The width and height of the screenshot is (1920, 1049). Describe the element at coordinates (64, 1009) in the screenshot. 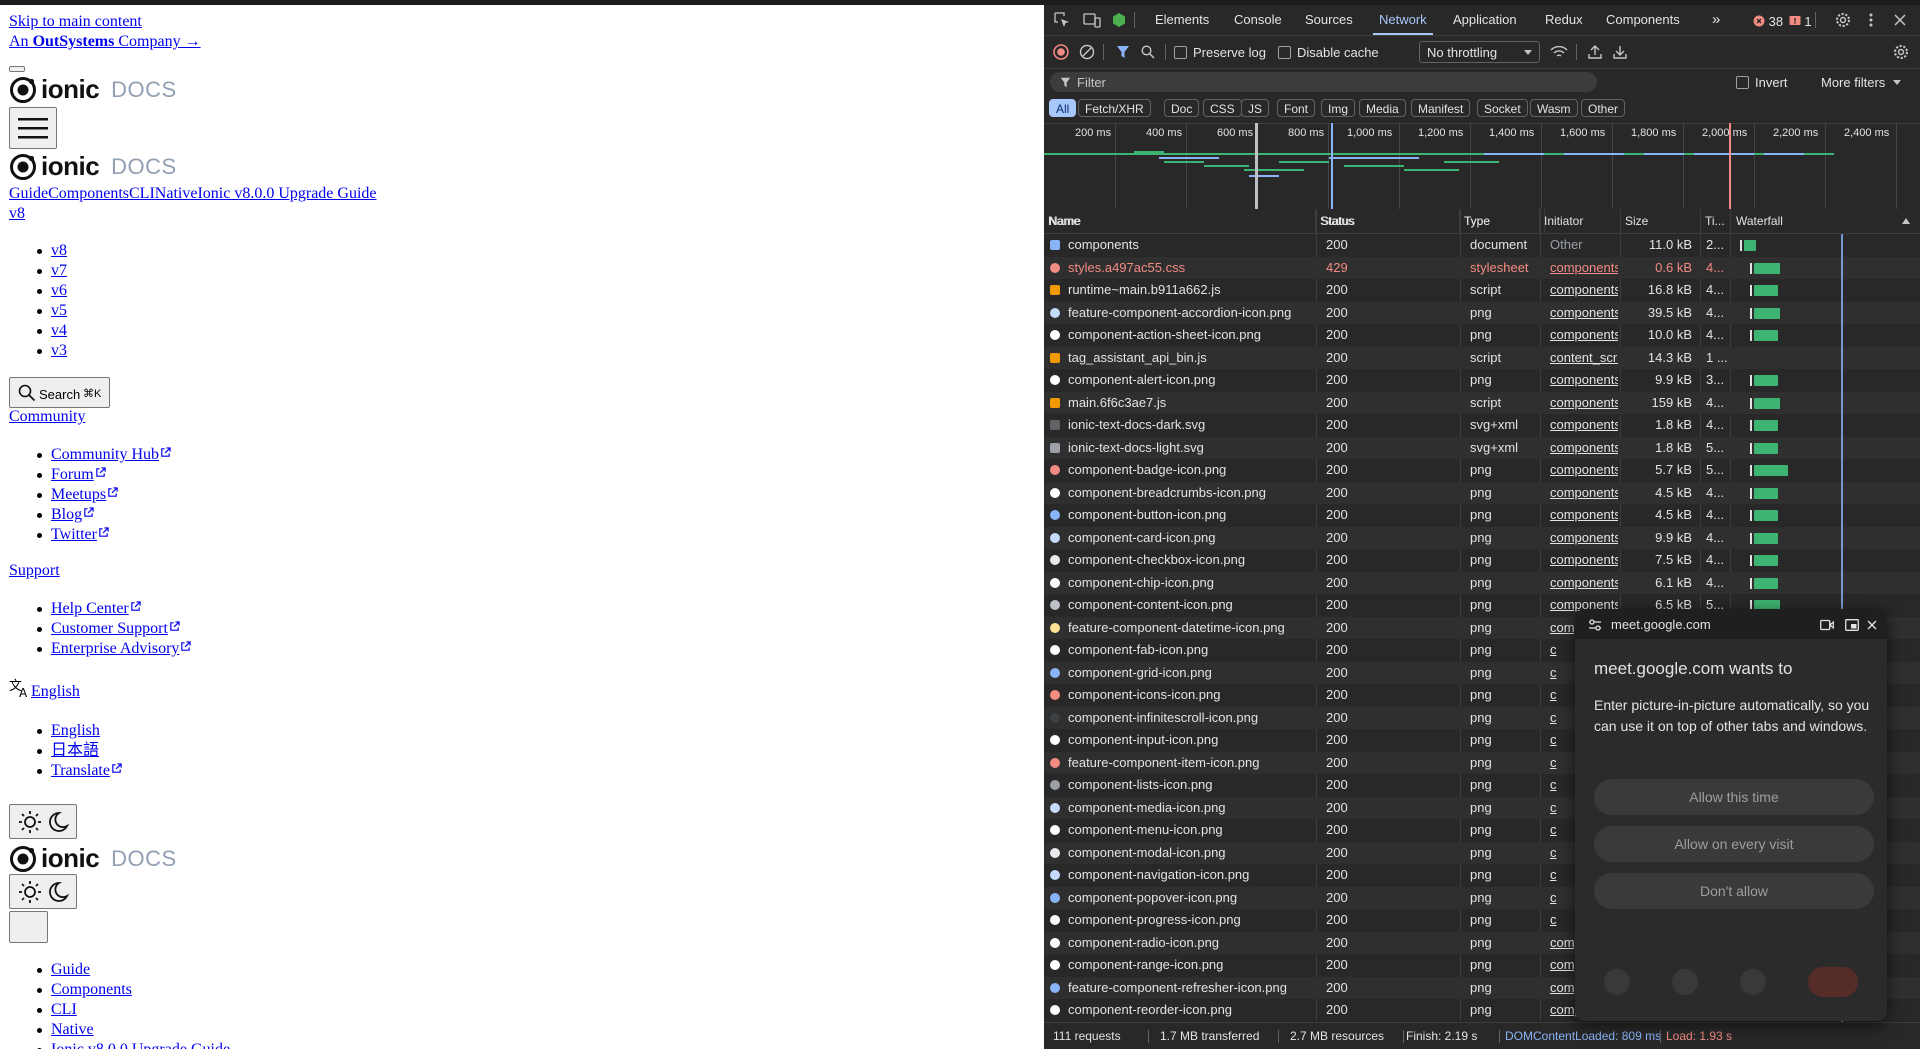

I see `bottom-nav-cli: CLI` at that location.